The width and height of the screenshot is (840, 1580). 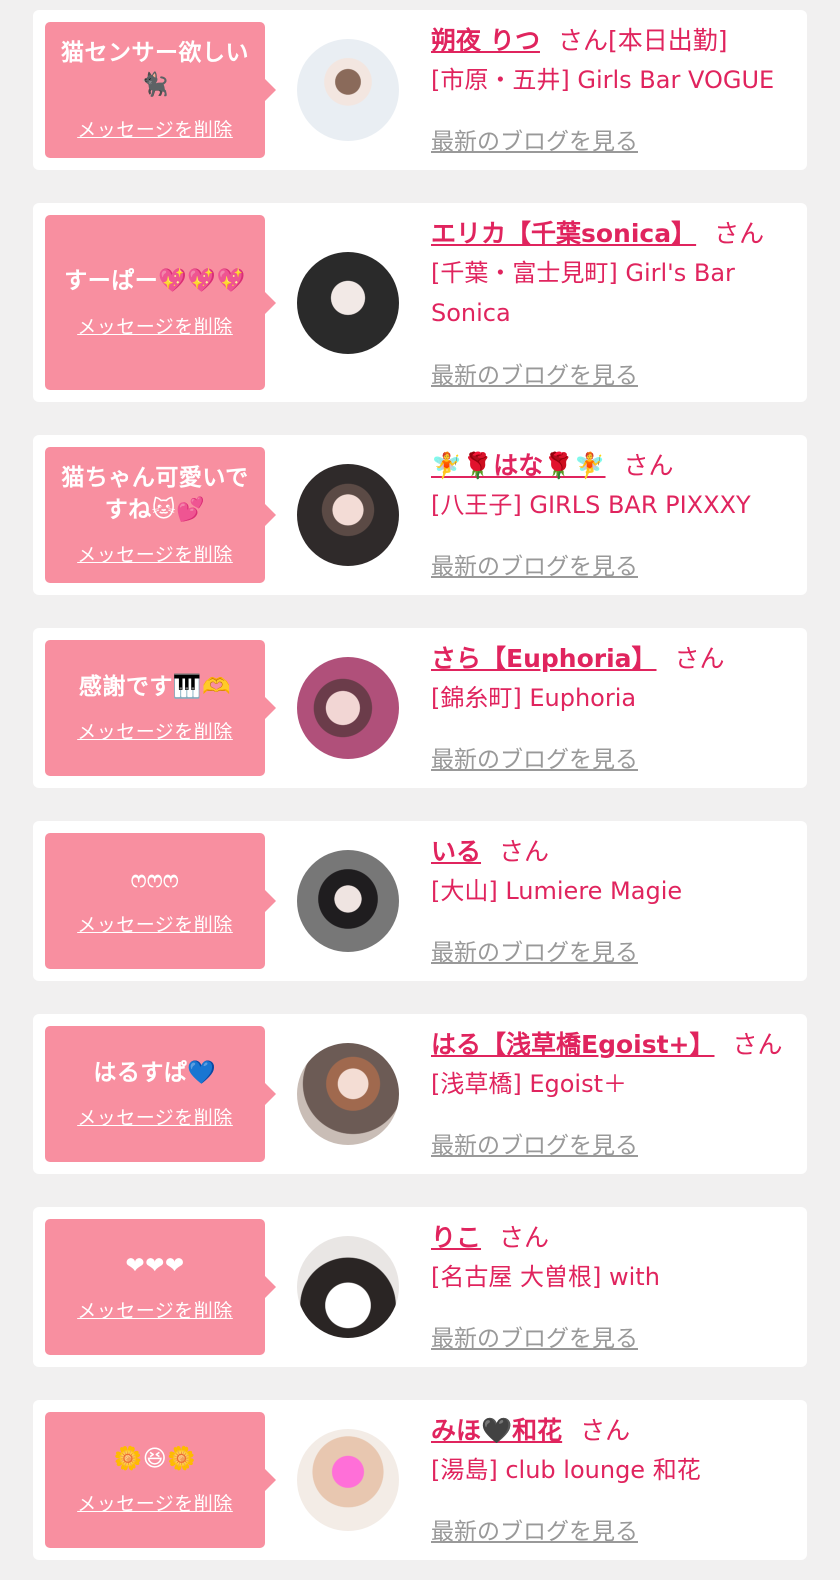 I want to click on honorific: さん[本日出勤], so click(x=642, y=40).